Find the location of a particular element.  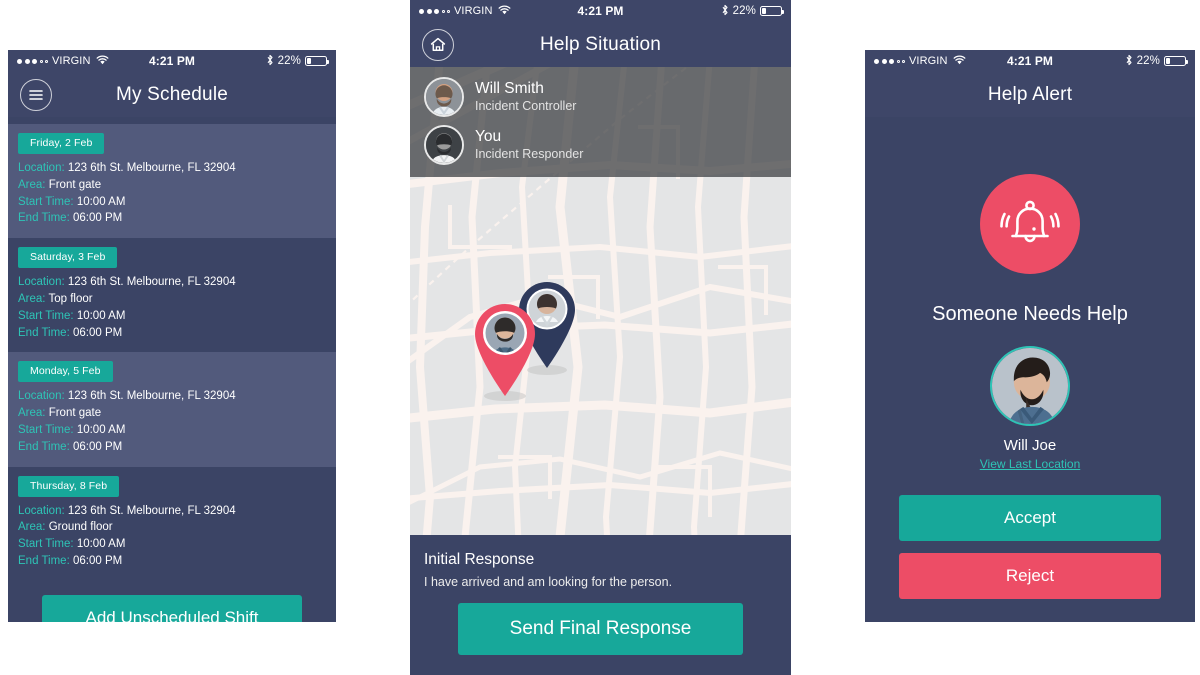

map-pin-group is located at coordinates (533, 340).